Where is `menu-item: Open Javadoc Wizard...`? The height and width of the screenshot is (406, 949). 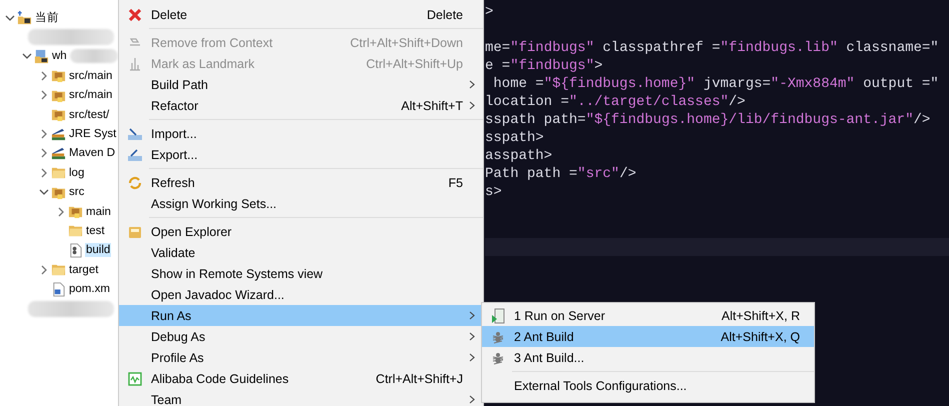
menu-item: Open Javadoc Wizard... is located at coordinates (301, 294).